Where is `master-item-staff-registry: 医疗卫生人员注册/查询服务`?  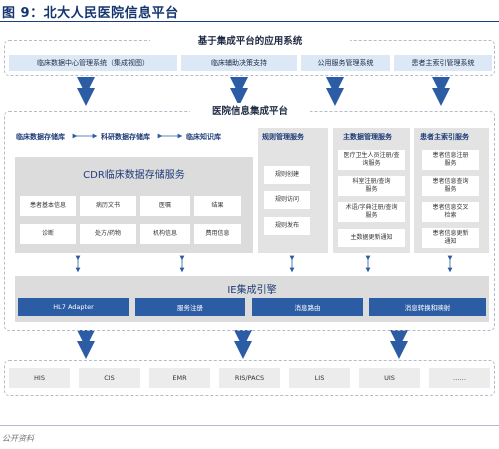 master-item-staff-registry: 医疗卫生人员注册/查询服务 is located at coordinates (371, 160).